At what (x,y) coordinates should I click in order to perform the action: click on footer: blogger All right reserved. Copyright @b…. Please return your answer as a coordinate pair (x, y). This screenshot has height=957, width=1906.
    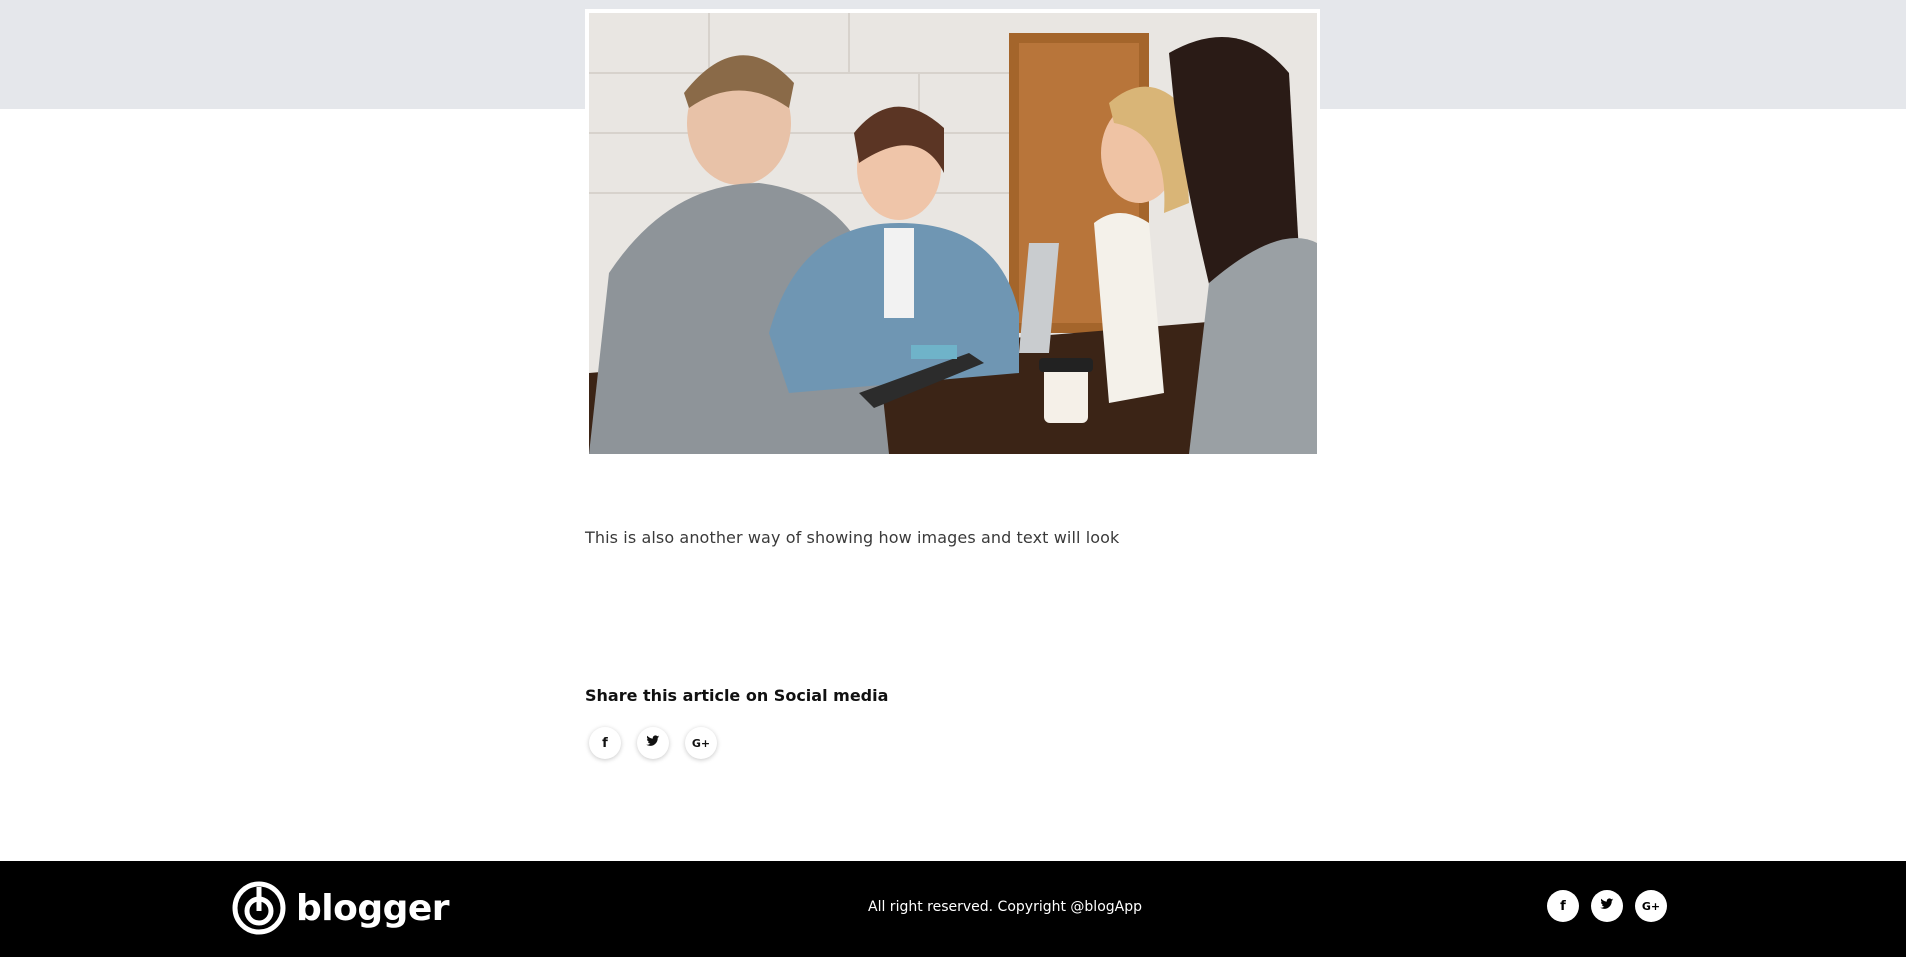
    Looking at the image, I should click on (953, 909).